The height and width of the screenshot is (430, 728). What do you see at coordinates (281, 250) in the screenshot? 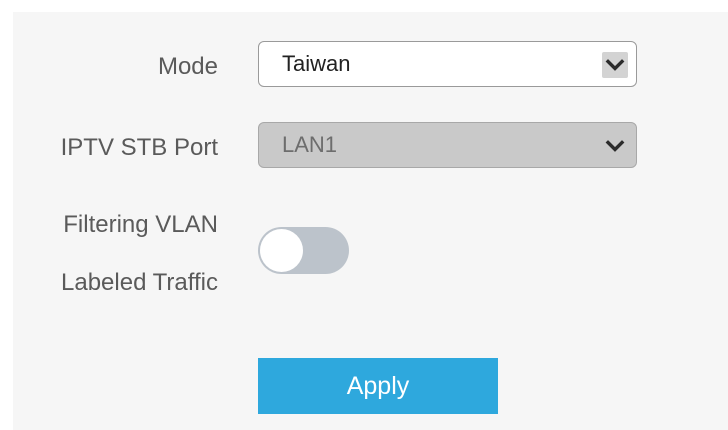
I see `toggle-knob` at bounding box center [281, 250].